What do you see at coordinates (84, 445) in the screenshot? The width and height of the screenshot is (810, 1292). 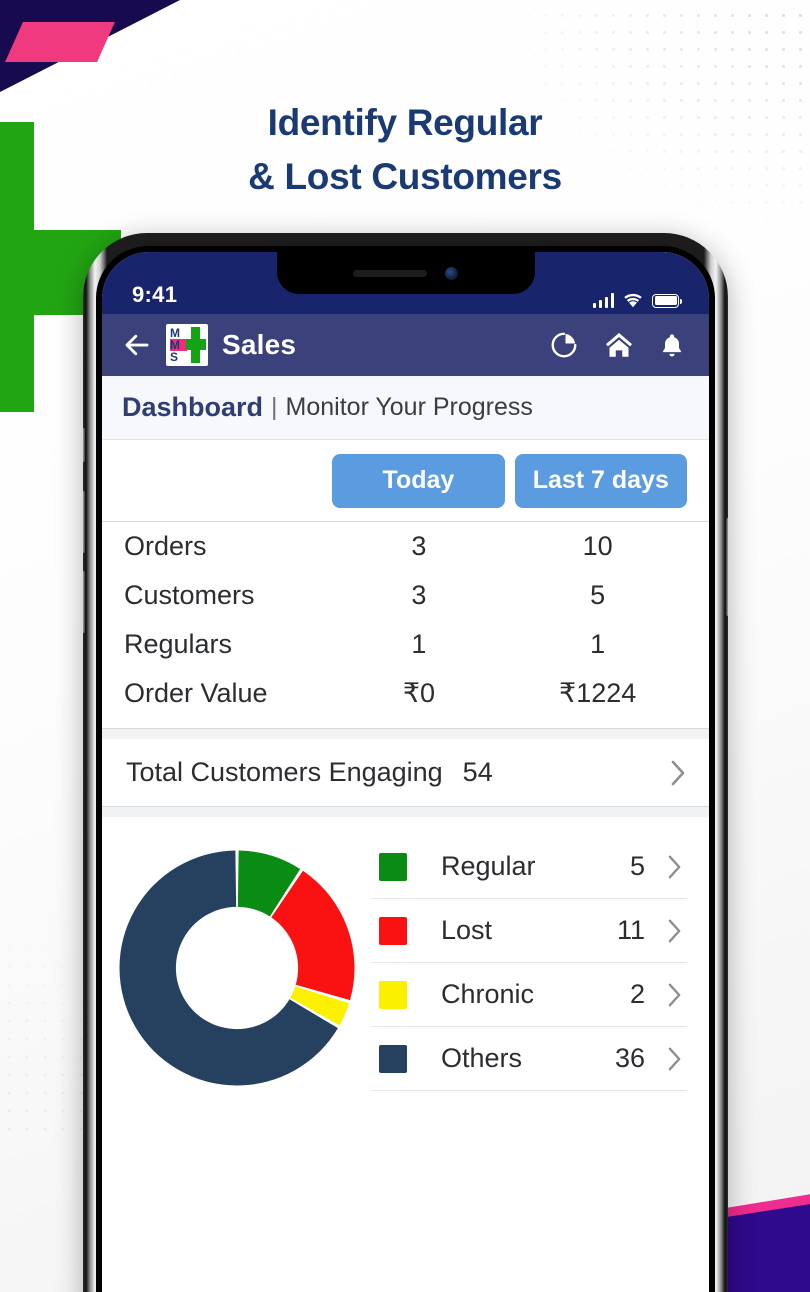 I see `mute-switch` at bounding box center [84, 445].